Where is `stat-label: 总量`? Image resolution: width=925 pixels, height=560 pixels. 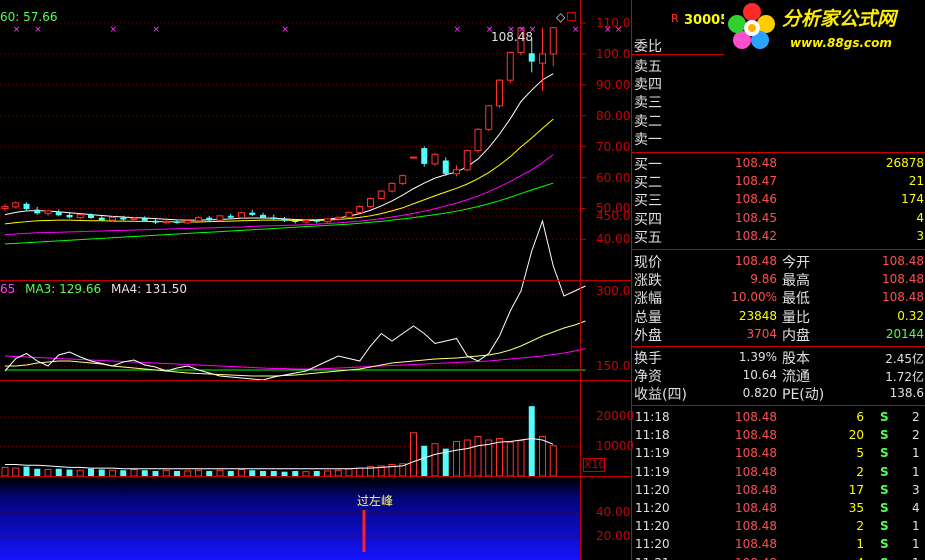 stat-label: 总量 is located at coordinates (648, 317).